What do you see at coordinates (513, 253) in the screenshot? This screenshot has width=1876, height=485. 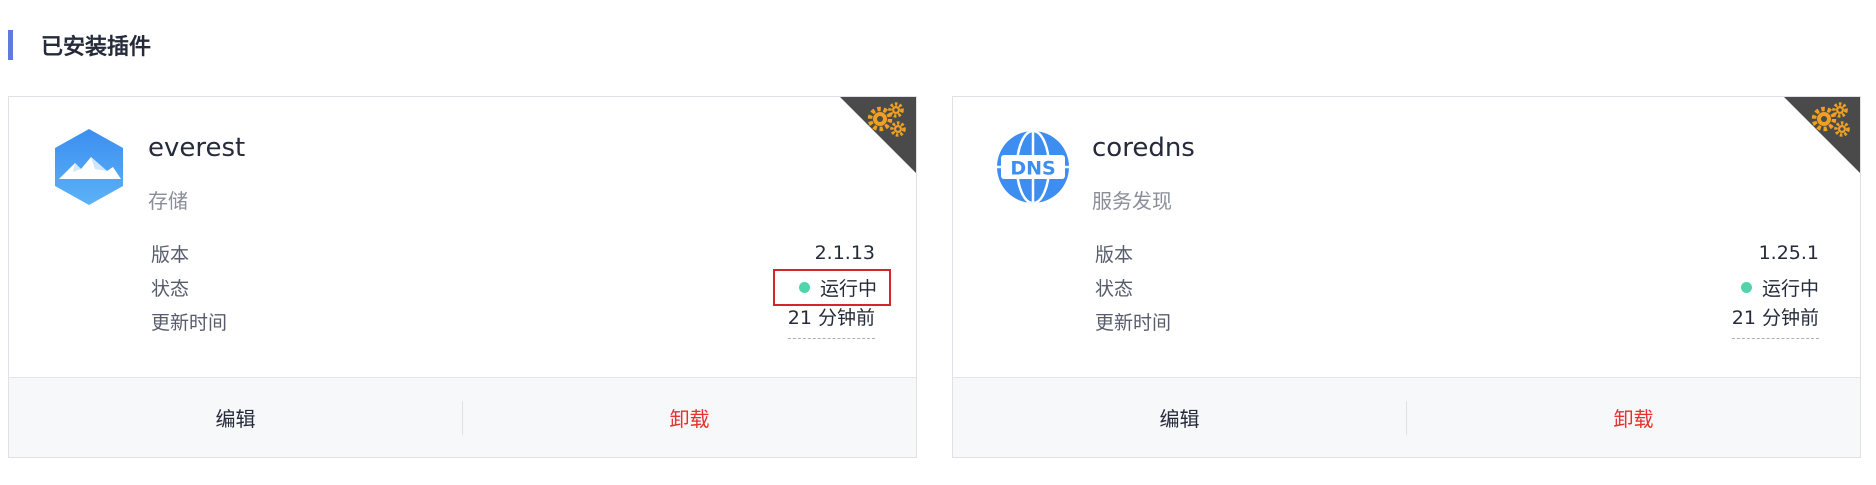 I see `version-row: 版本 2.1.13` at bounding box center [513, 253].